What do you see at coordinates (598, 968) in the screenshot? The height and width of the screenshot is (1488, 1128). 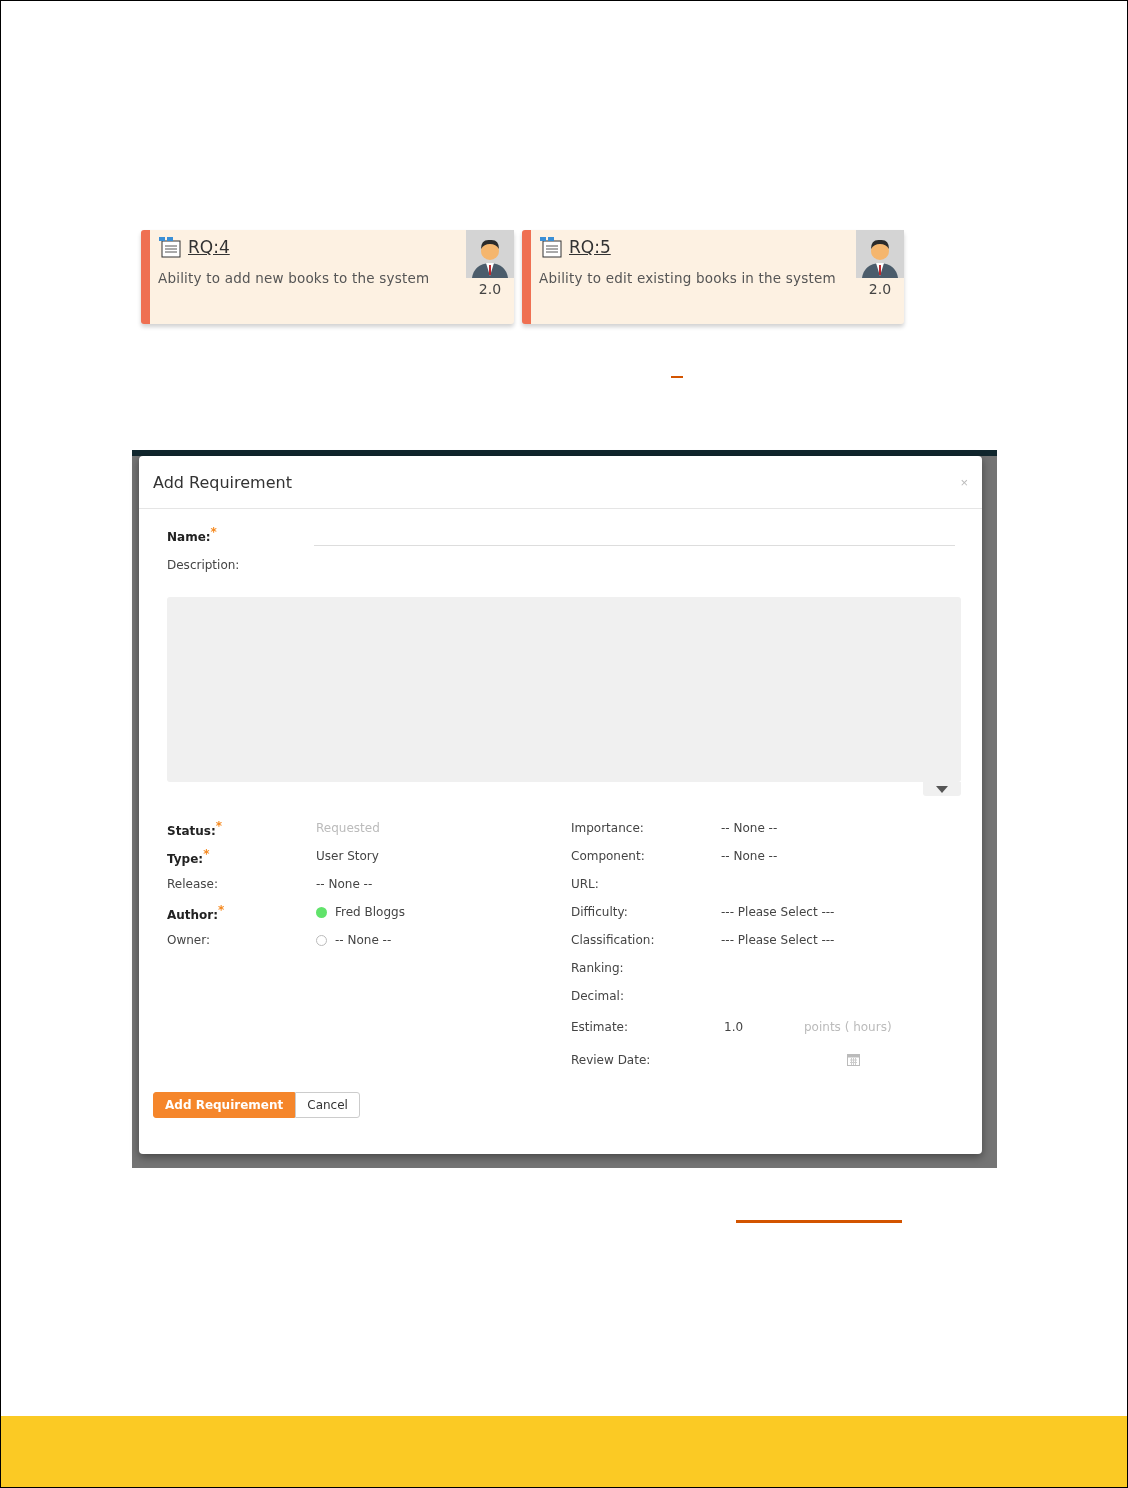 I see `field-label: Ranking:` at bounding box center [598, 968].